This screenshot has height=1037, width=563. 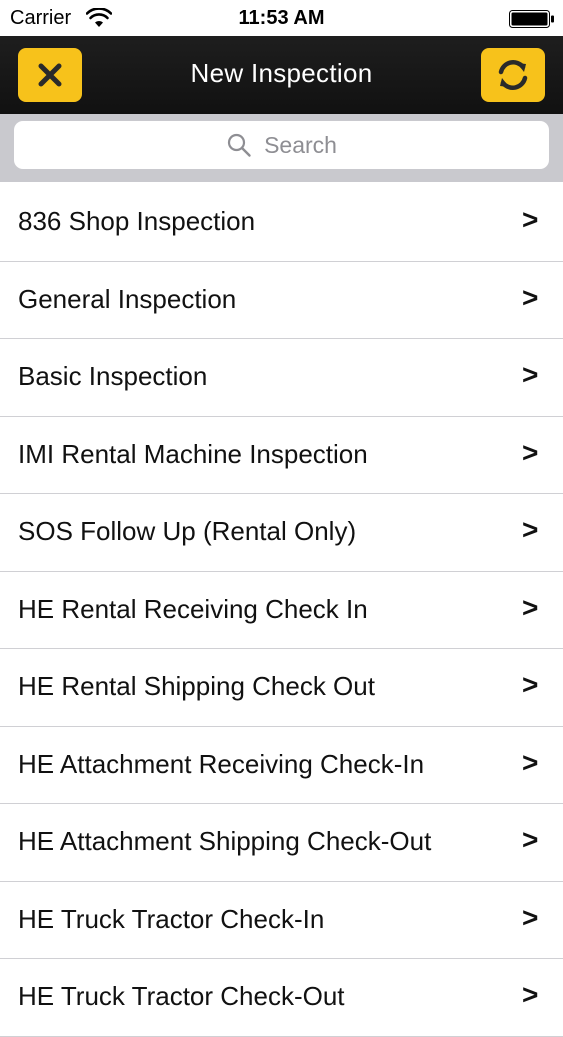 I want to click on list-item-label: HE Rental Receiving Check In, so click(x=193, y=608).